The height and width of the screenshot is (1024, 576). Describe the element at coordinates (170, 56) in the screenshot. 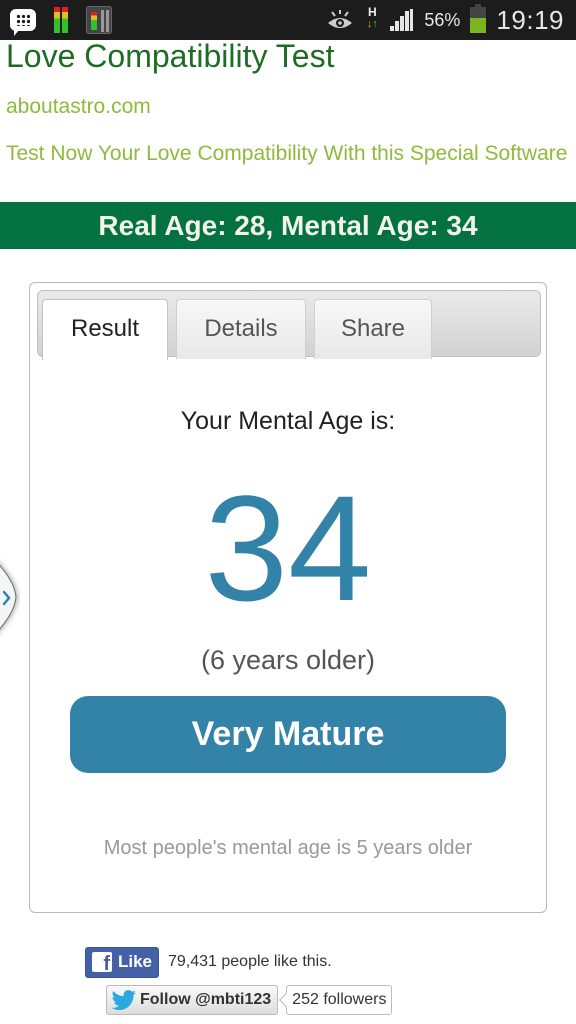

I see `ad-title-link: Love Compatibility Test` at that location.